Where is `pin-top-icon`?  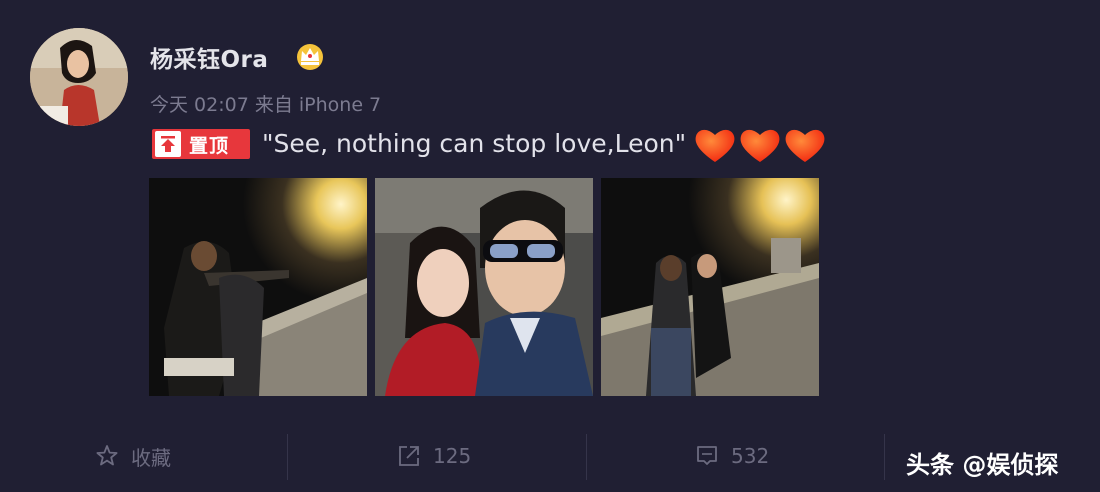
pin-top-icon is located at coordinates (168, 144).